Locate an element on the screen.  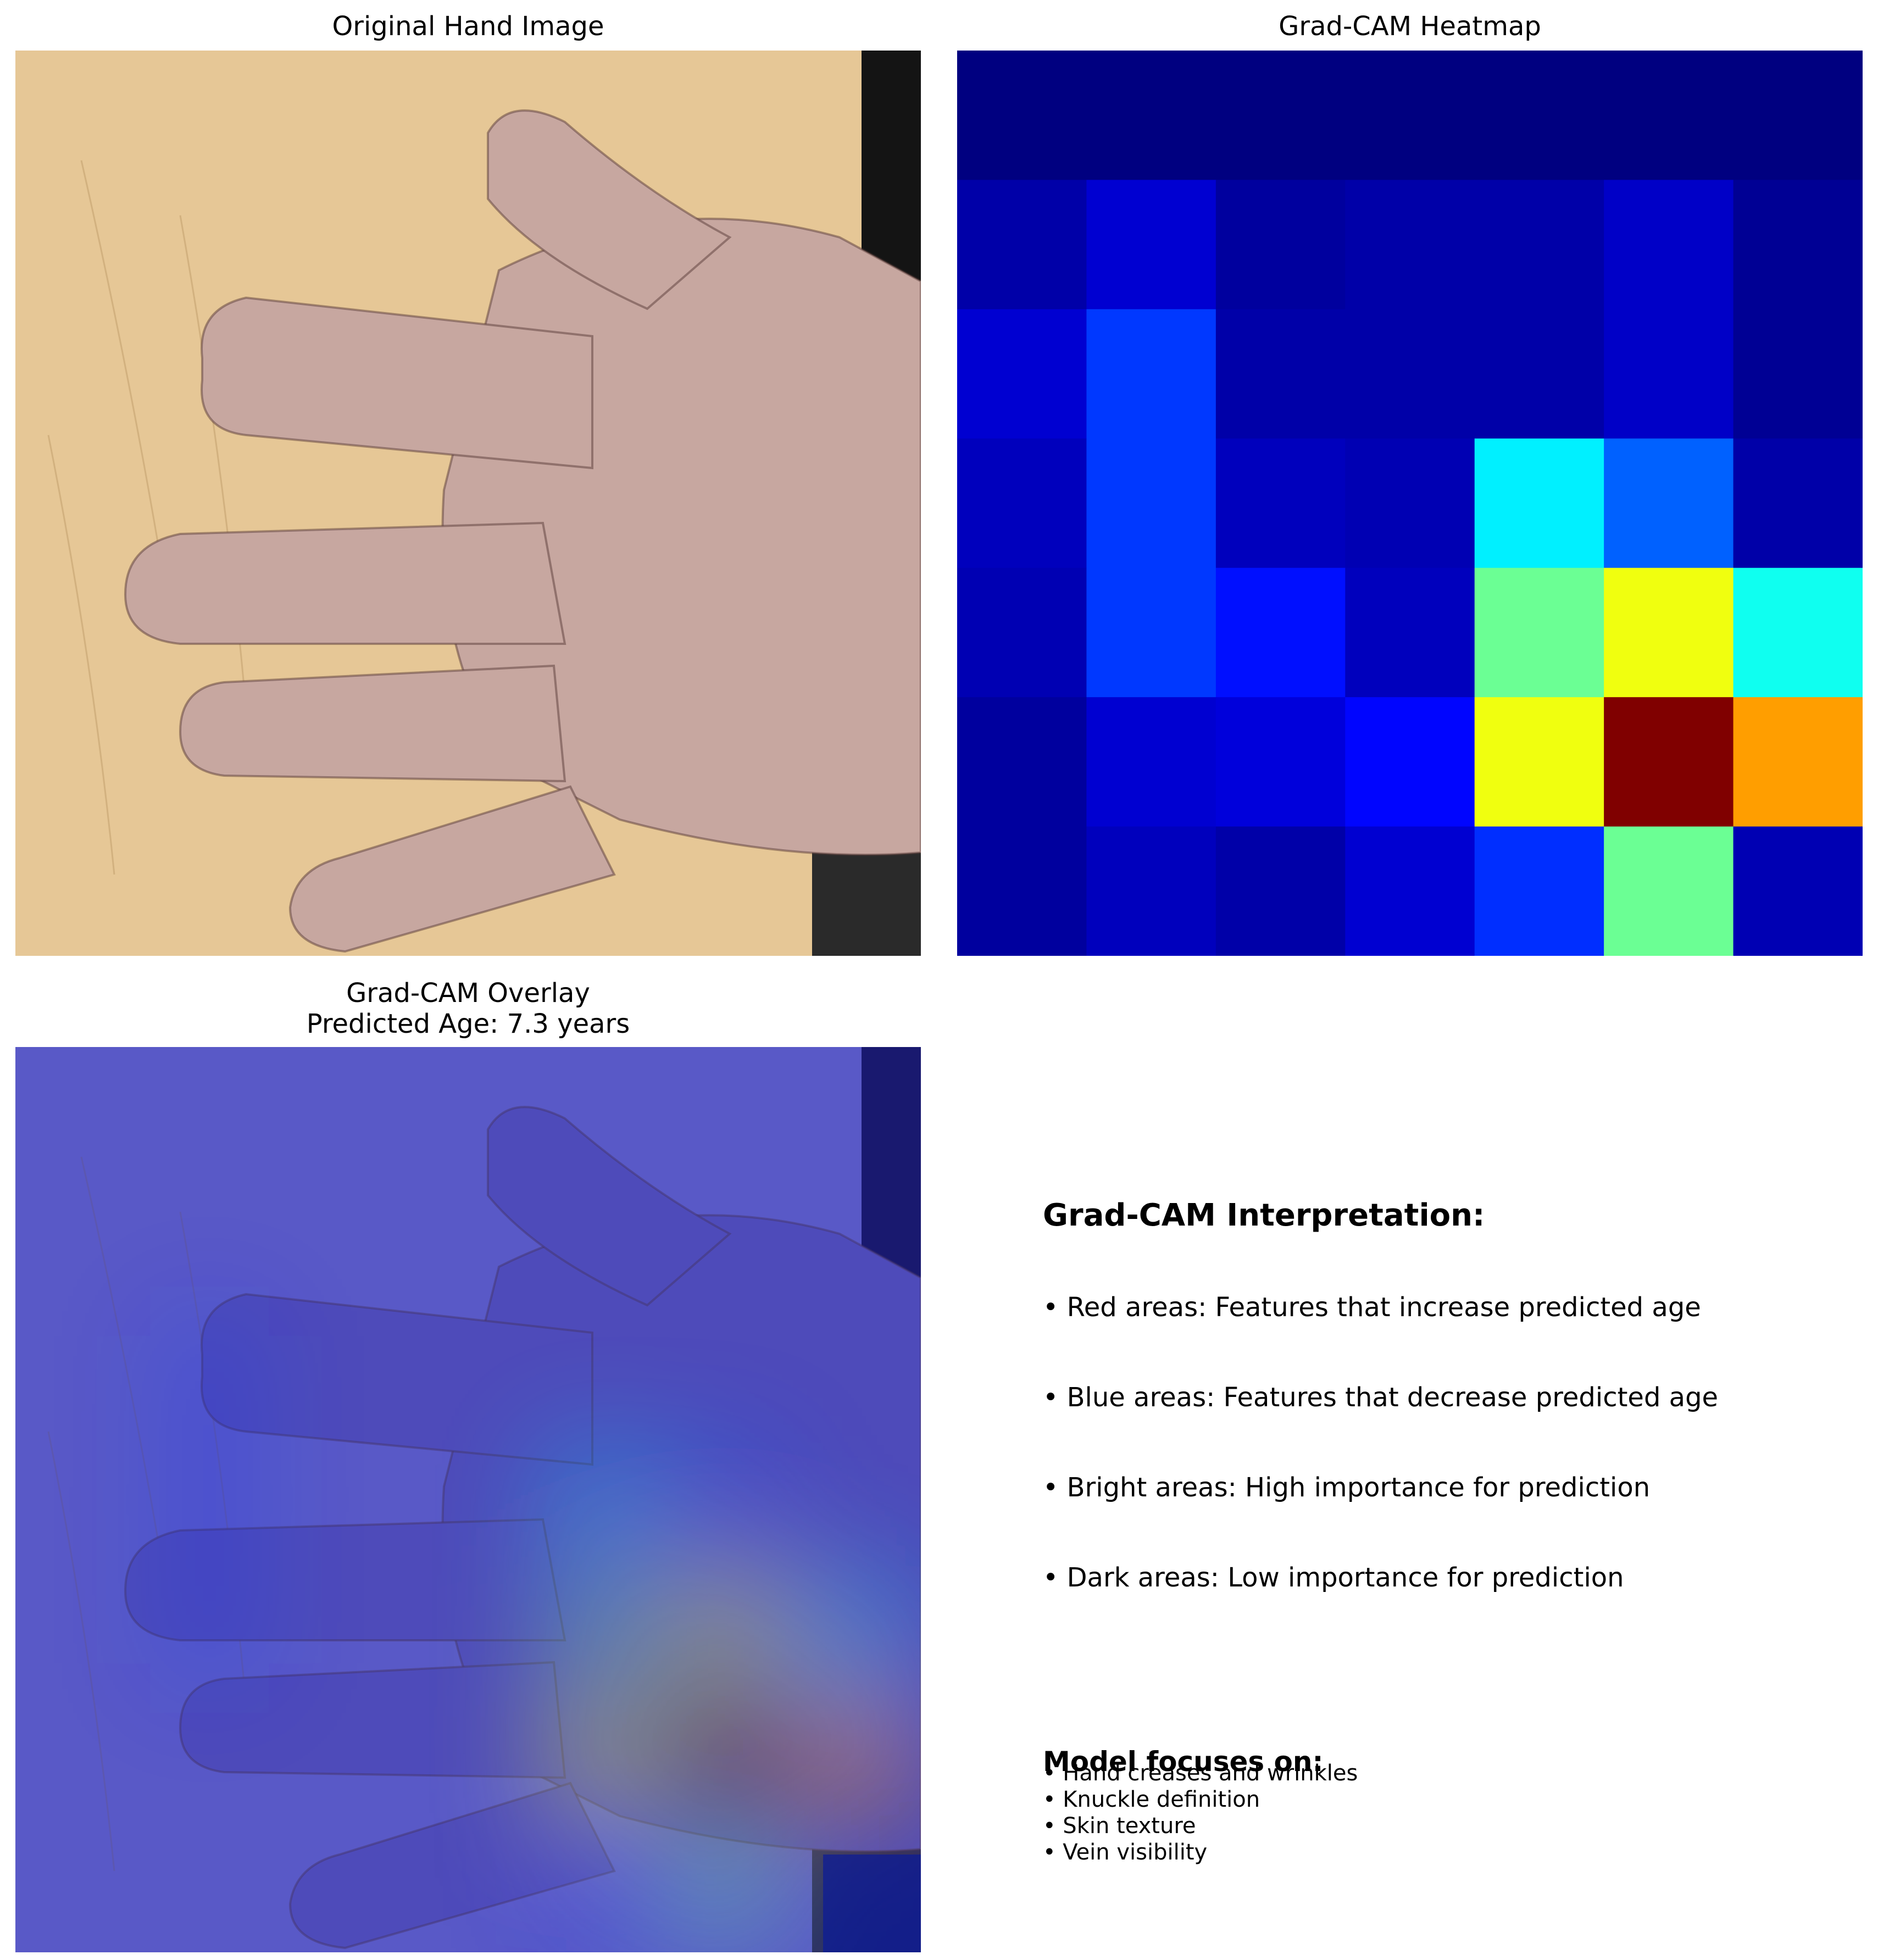
original-image-title: Original Hand Image is located at coordinates (468, 27).